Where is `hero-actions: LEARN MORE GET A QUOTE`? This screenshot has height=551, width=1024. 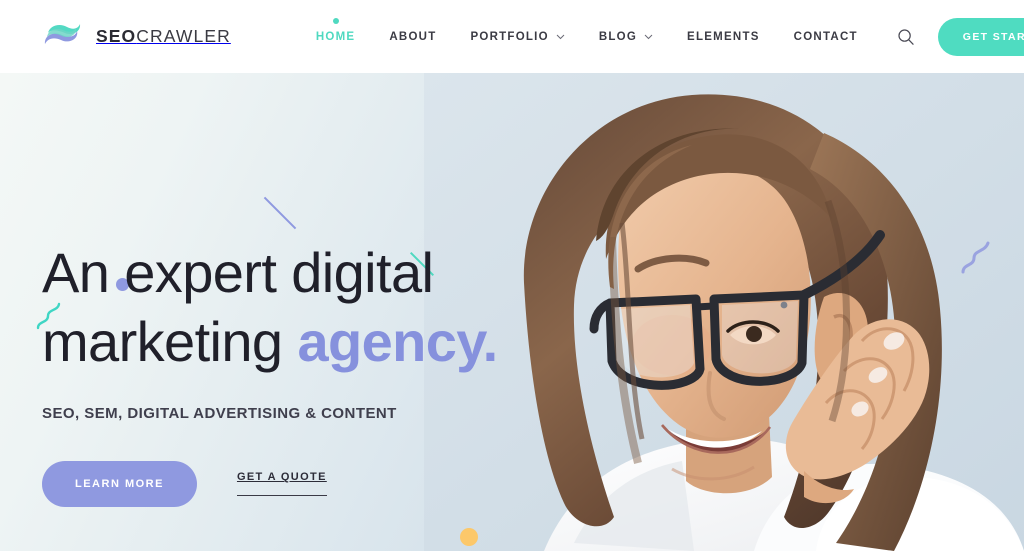
hero-actions: LEARN MORE GET A QUOTE is located at coordinates (270, 483).